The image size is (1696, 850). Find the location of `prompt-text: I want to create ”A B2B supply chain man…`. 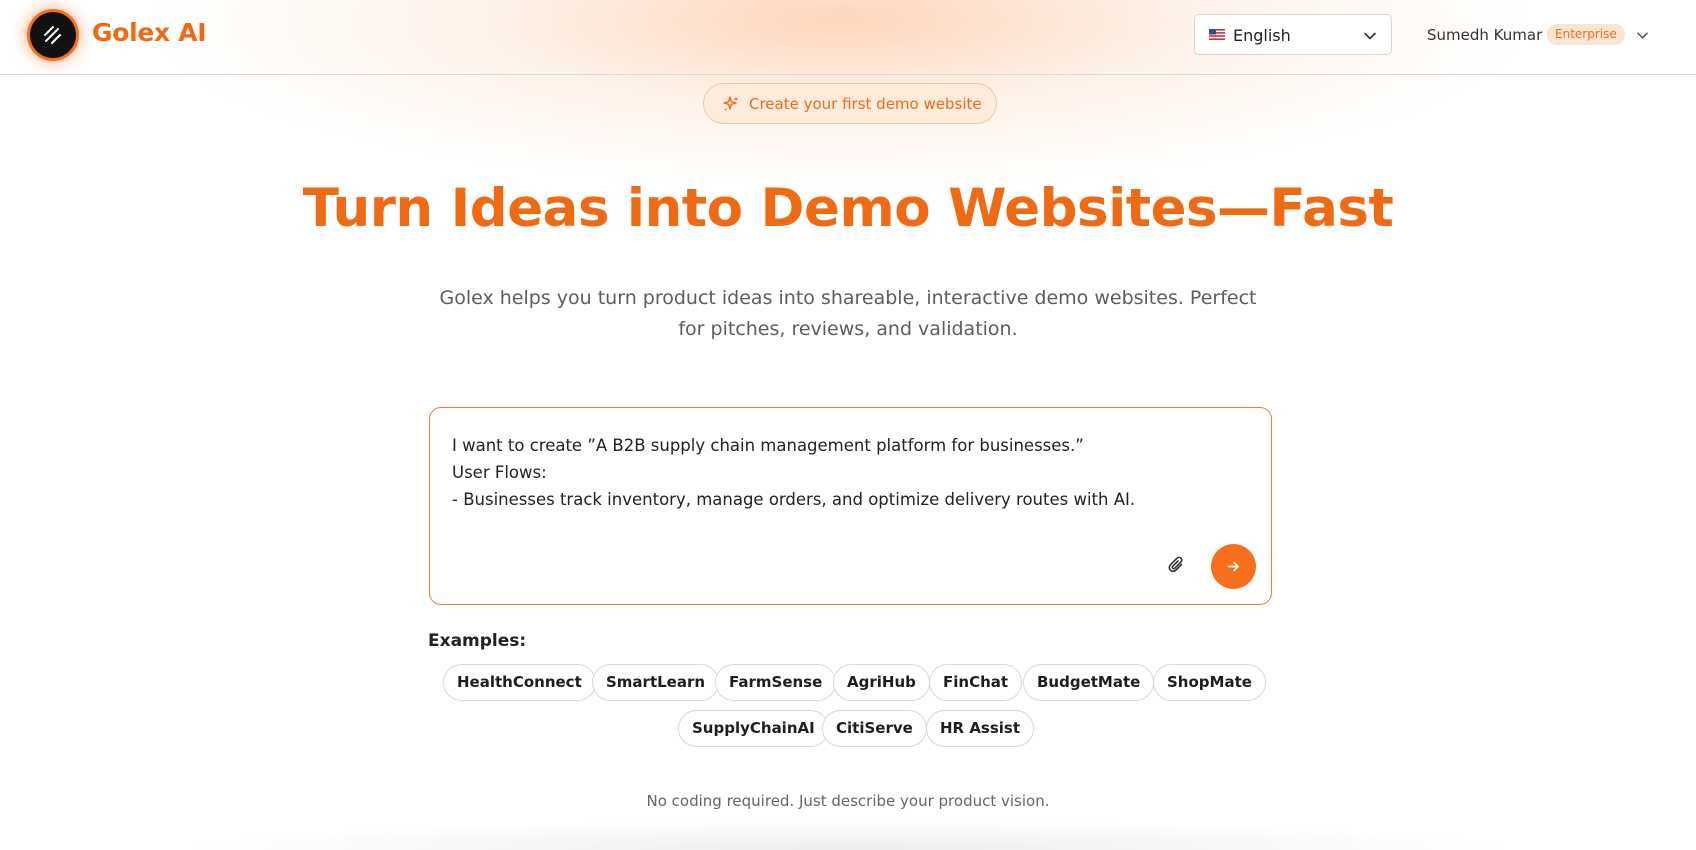

prompt-text: I want to create ”A B2B supply chain man… is located at coordinates (842, 472).